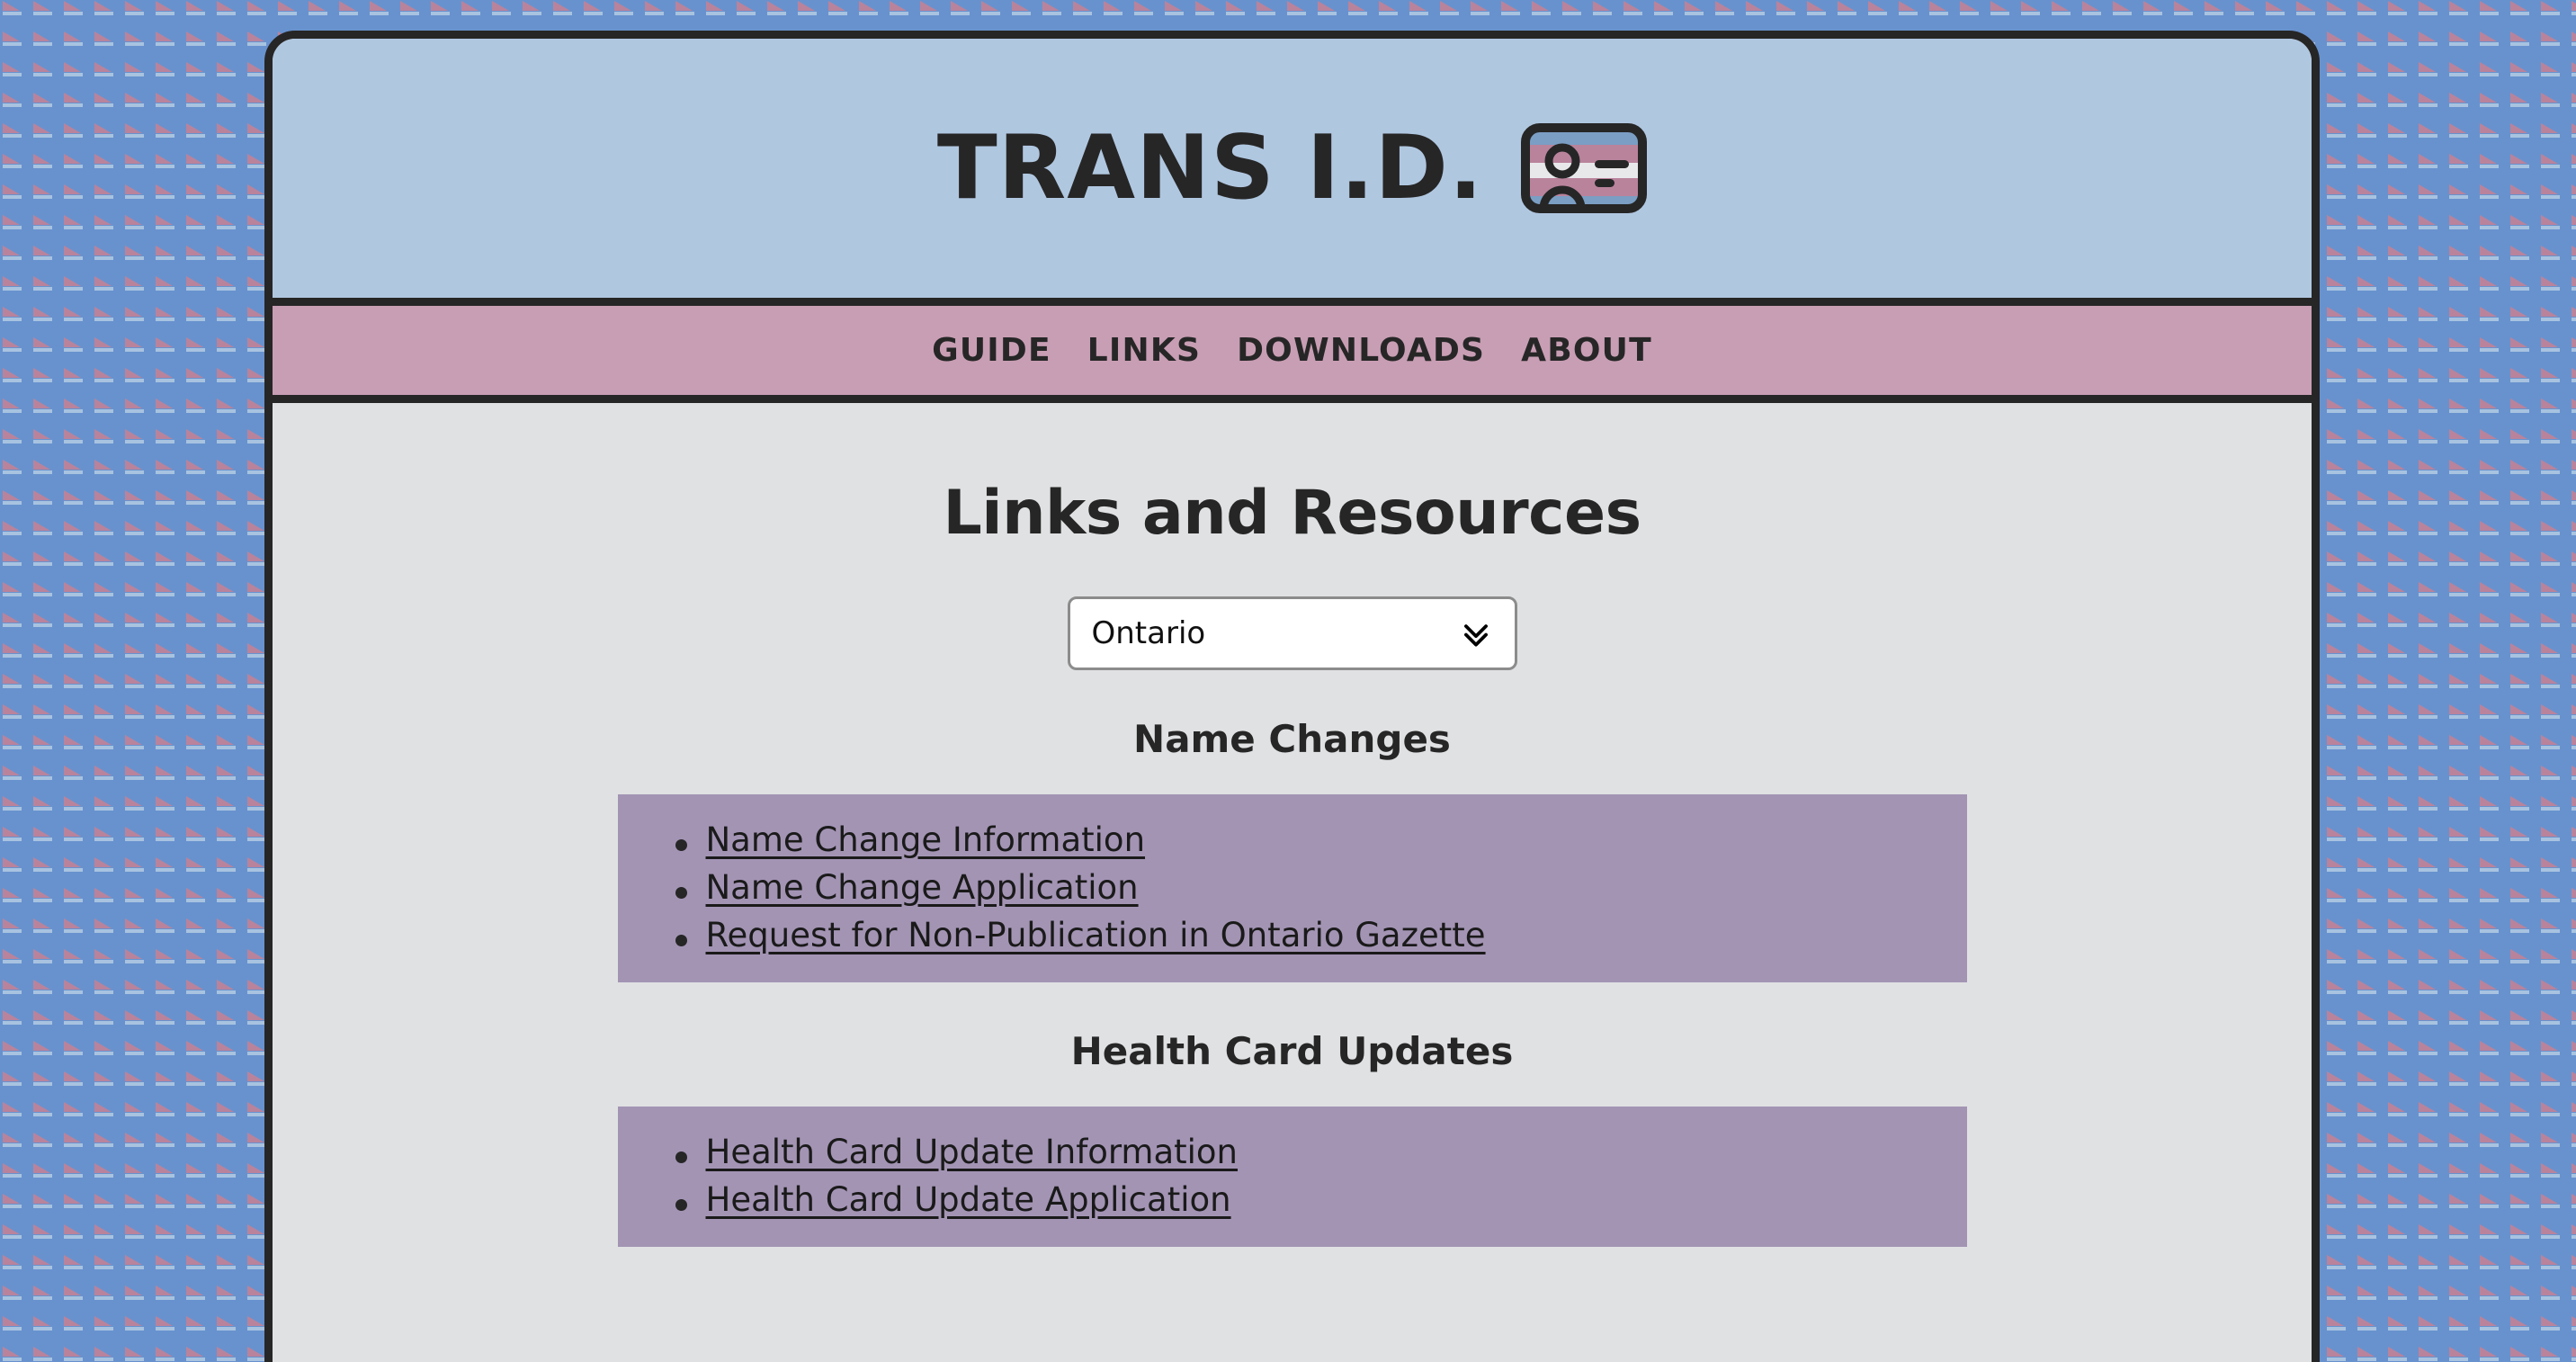 The height and width of the screenshot is (1362, 2576). Describe the element at coordinates (968, 1199) in the screenshot. I see `resource-link: Health Card Update Application` at that location.